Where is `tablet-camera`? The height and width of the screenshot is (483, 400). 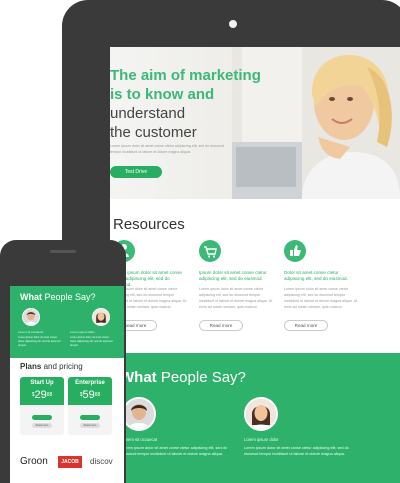 tablet-camera is located at coordinates (233, 24).